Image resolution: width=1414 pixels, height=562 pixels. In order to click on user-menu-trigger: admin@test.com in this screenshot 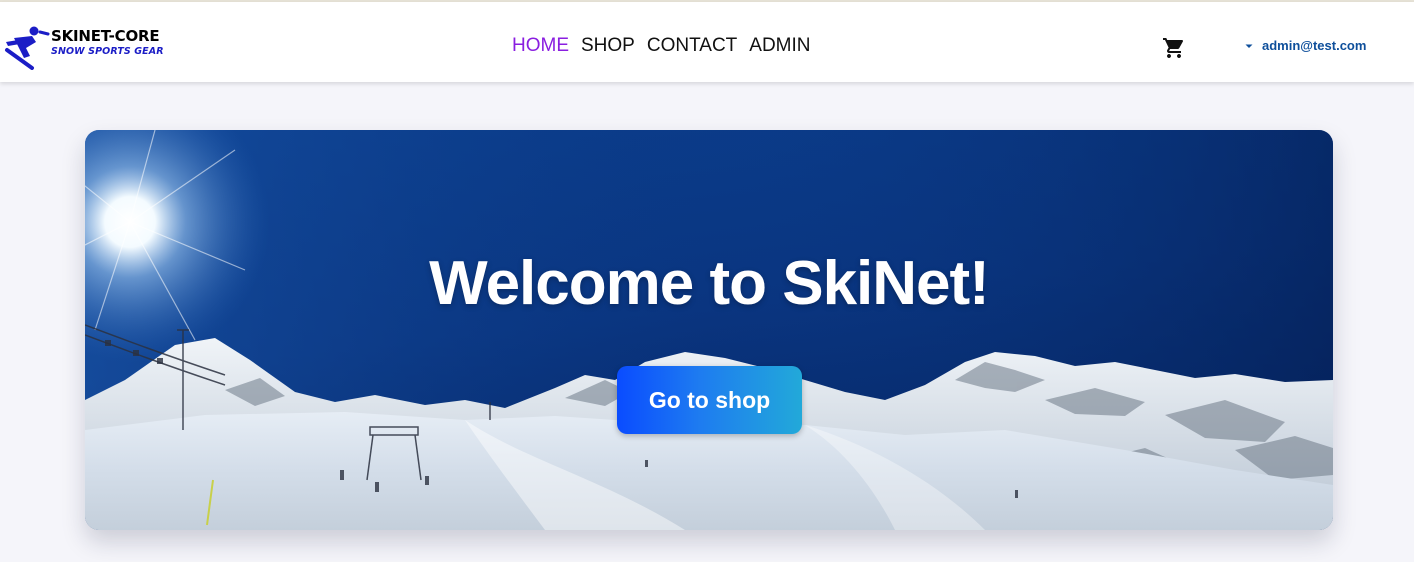, I will do `click(1305, 45)`.